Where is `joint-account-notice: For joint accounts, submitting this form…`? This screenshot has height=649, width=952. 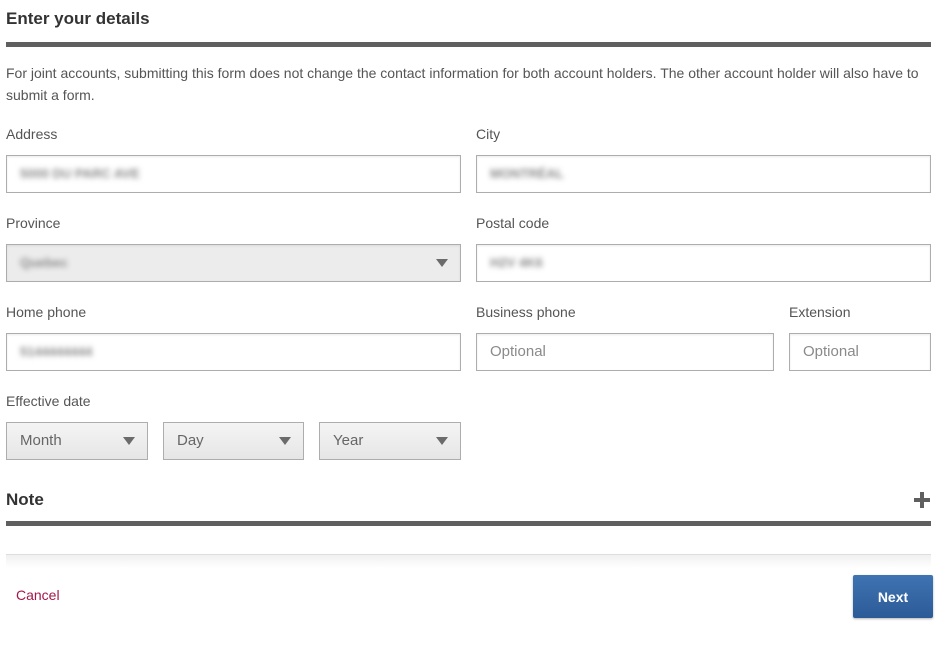 joint-account-notice: For joint accounts, submitting this form… is located at coordinates (462, 84).